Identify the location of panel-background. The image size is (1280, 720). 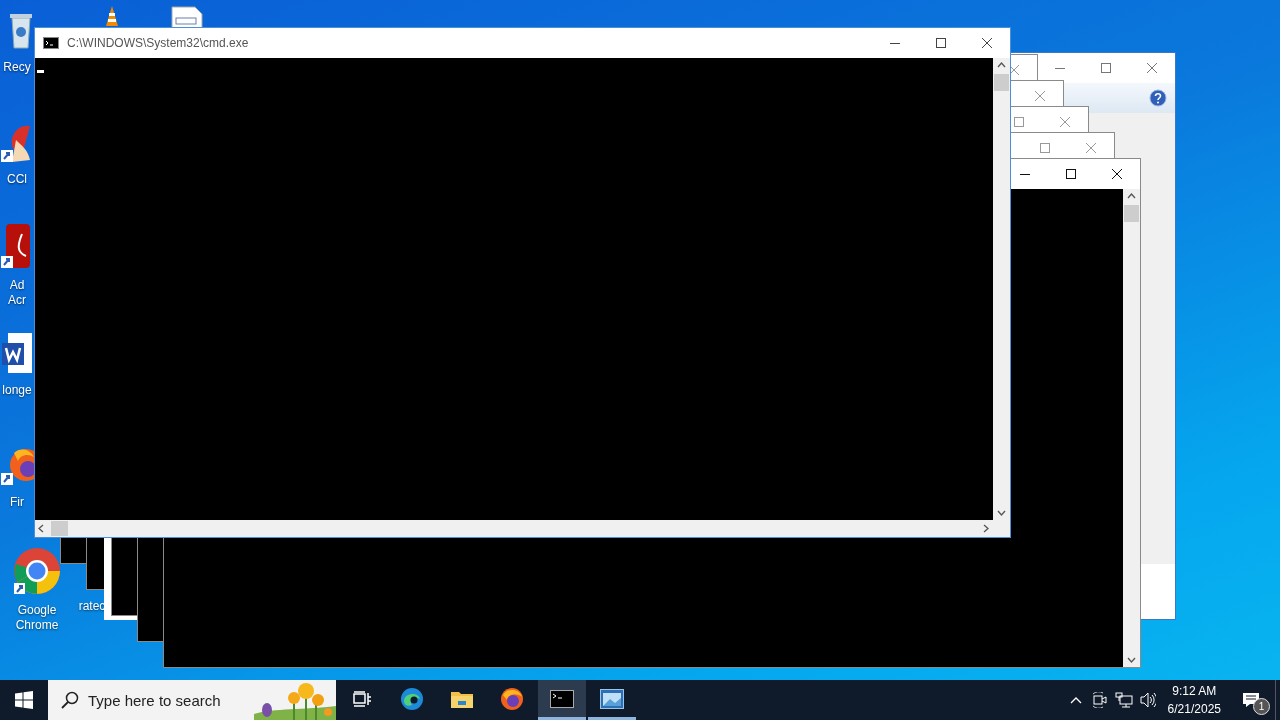
(1158, 591).